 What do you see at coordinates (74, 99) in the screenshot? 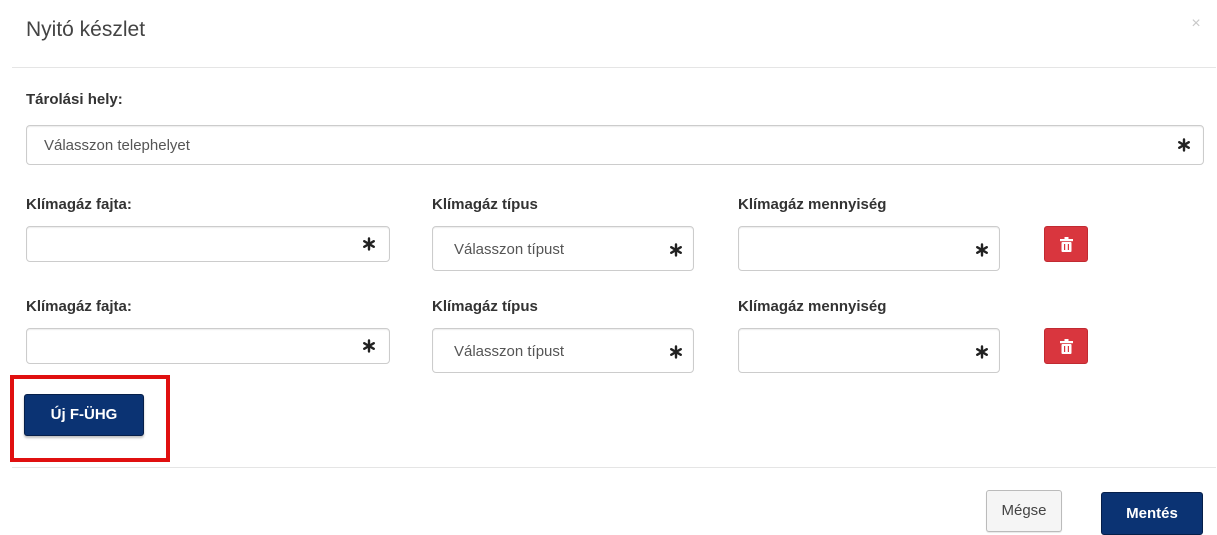
I see `storage-label: Tárolási hely:` at bounding box center [74, 99].